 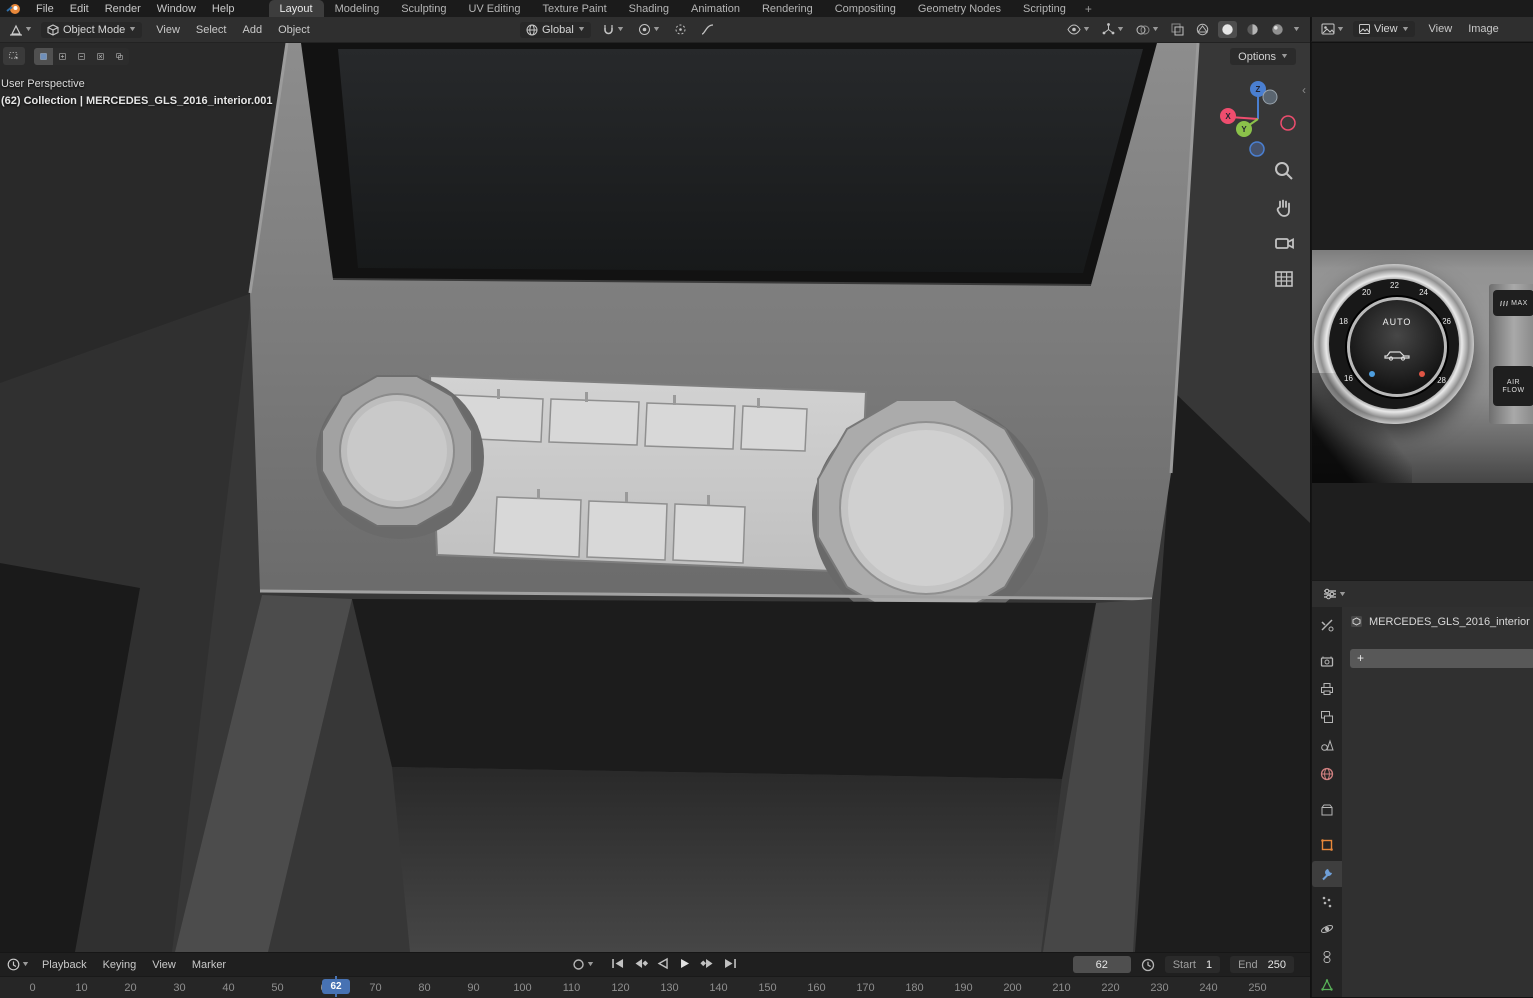 What do you see at coordinates (1422, 311) in the screenshot?
I see `image-editor-canvas: MAX AIR FLOW 22 20 24 18 26 16 28 AUT` at bounding box center [1422, 311].